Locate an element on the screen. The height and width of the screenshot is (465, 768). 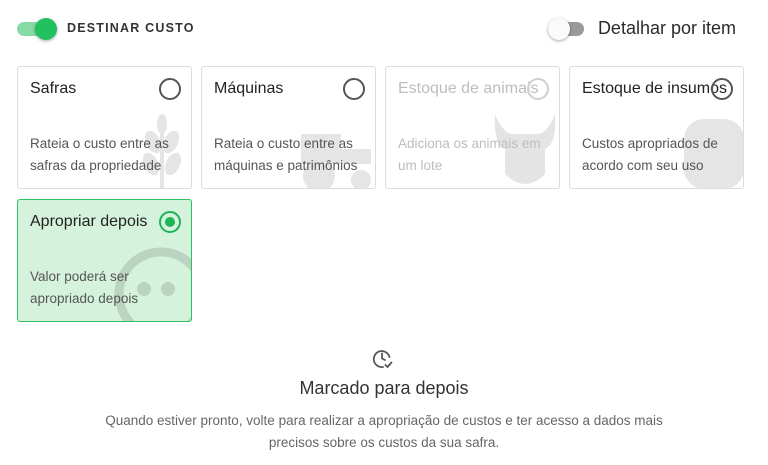
detalhar-por-item-control: Detalhar por item is located at coordinates (641, 28).